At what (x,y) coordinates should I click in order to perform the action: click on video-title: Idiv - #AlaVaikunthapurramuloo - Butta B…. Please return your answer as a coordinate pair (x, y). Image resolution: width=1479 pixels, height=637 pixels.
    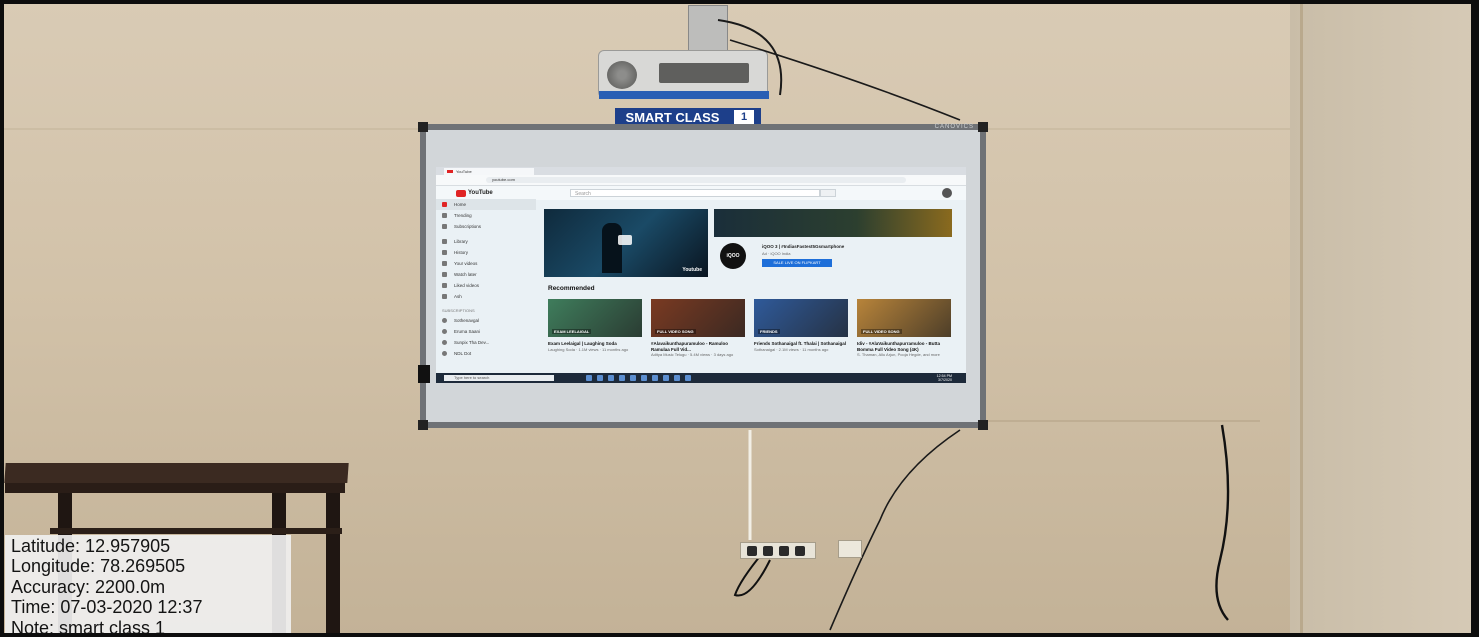
    Looking at the image, I should click on (904, 346).